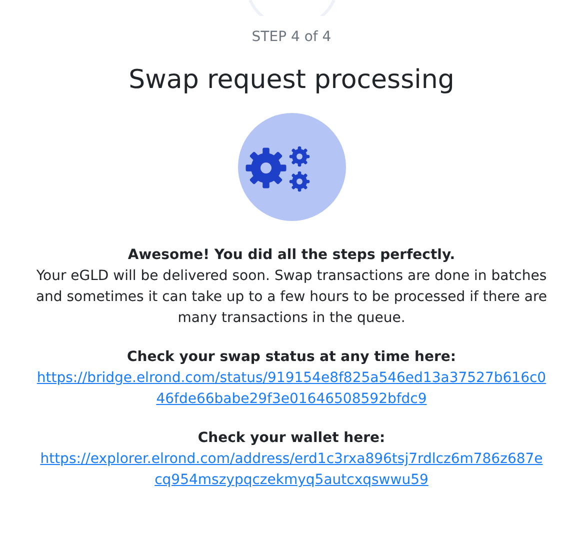  I want to click on step-label: STEP 4 of 4, so click(292, 37).